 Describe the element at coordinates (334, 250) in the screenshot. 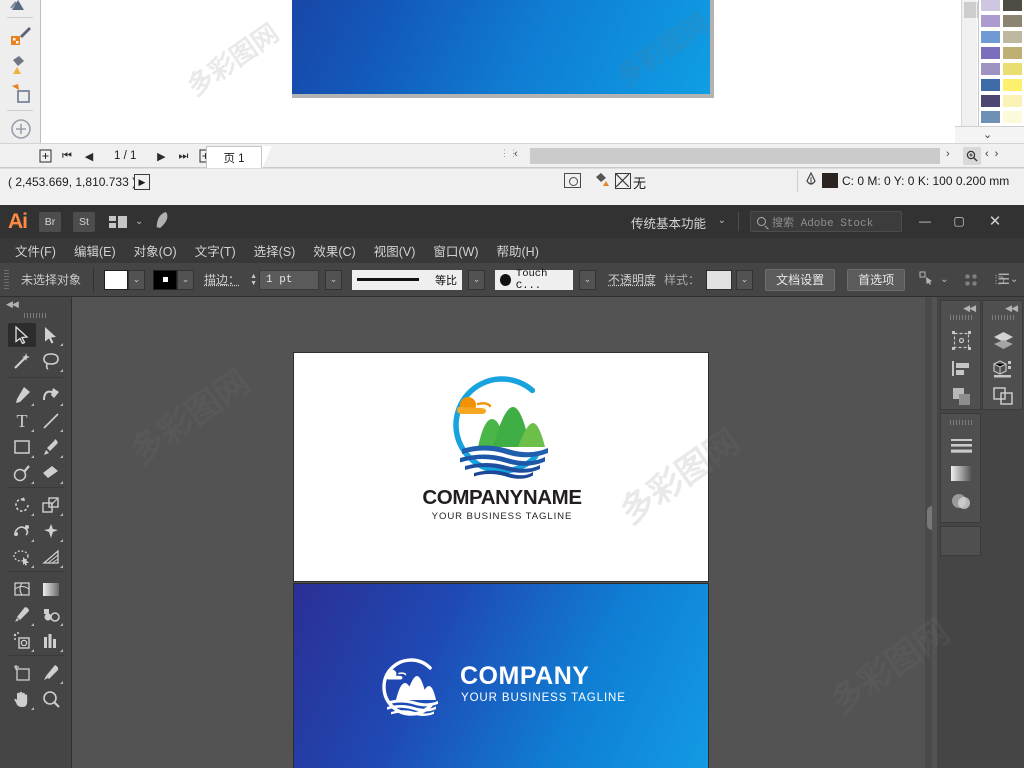

I see `menu-item-effect: 效果(C)` at that location.